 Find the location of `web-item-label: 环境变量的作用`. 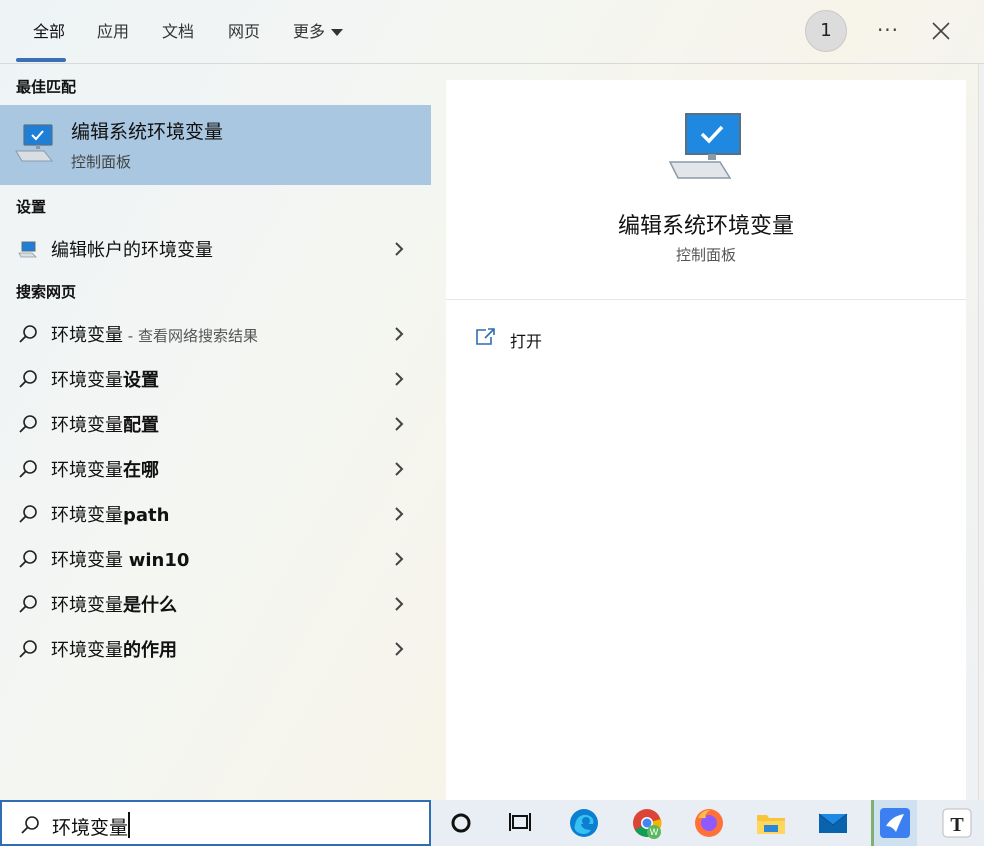

web-item-label: 环境变量的作用 is located at coordinates (114, 649).